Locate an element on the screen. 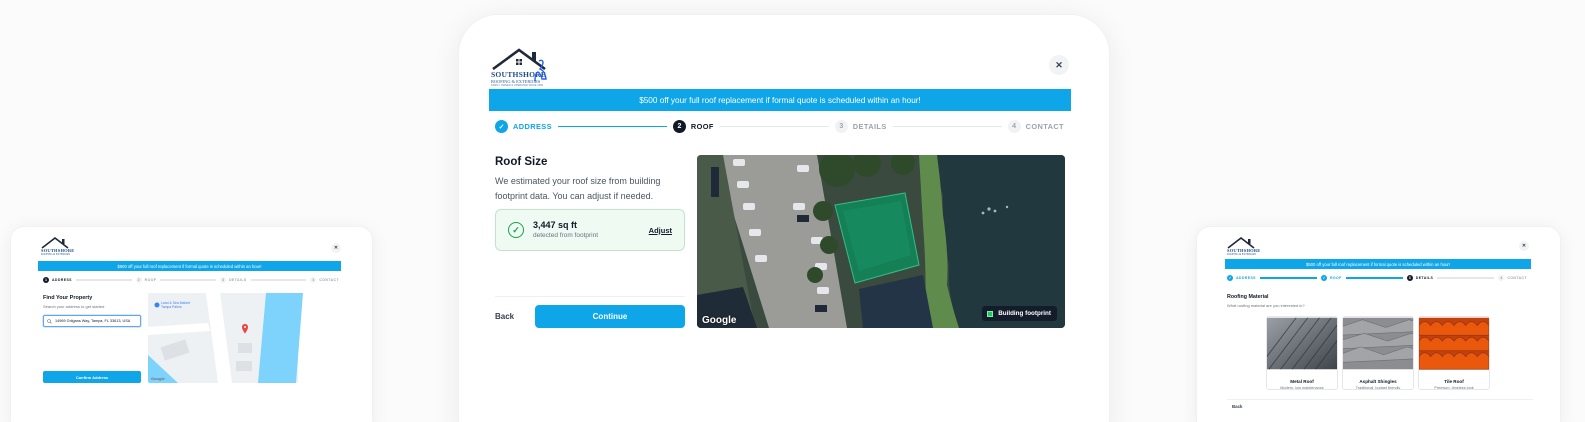  asphalt-shingles-image is located at coordinates (1378, 343).